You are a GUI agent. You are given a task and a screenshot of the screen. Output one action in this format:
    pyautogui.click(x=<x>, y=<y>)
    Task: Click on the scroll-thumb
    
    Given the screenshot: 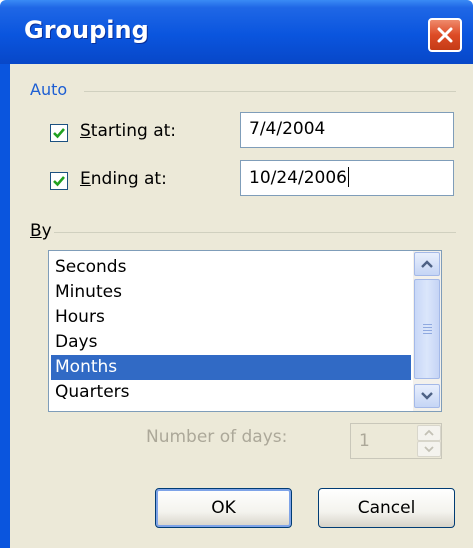 What is the action you would take?
    pyautogui.click(x=427, y=329)
    